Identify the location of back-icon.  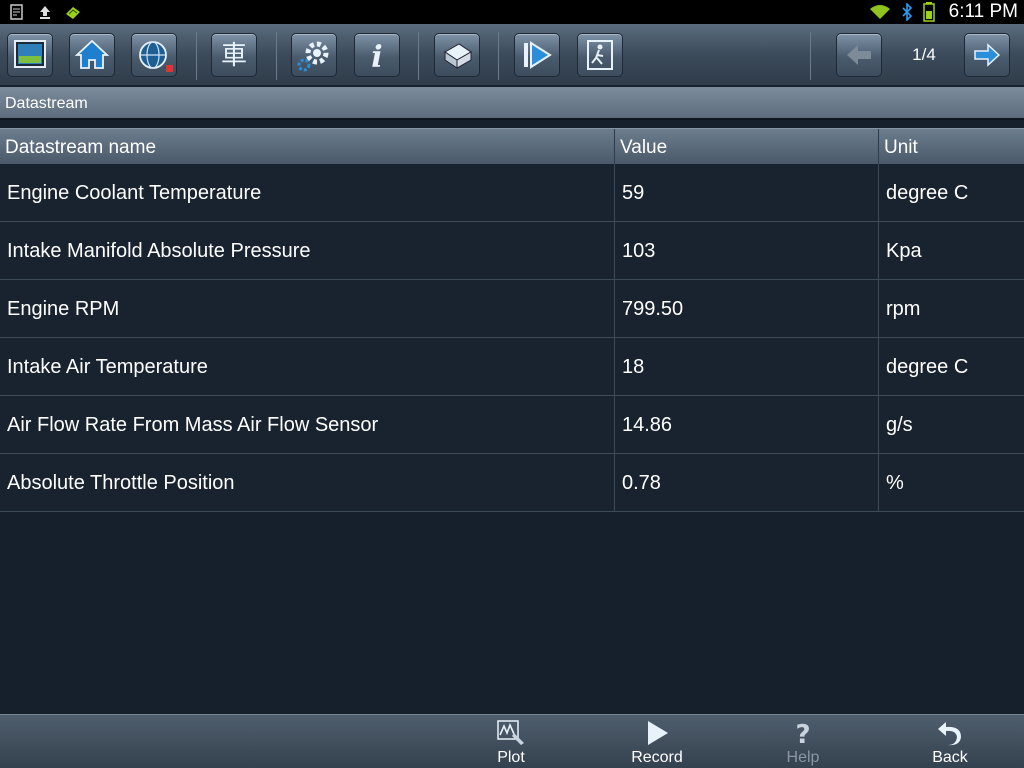
(949, 734).